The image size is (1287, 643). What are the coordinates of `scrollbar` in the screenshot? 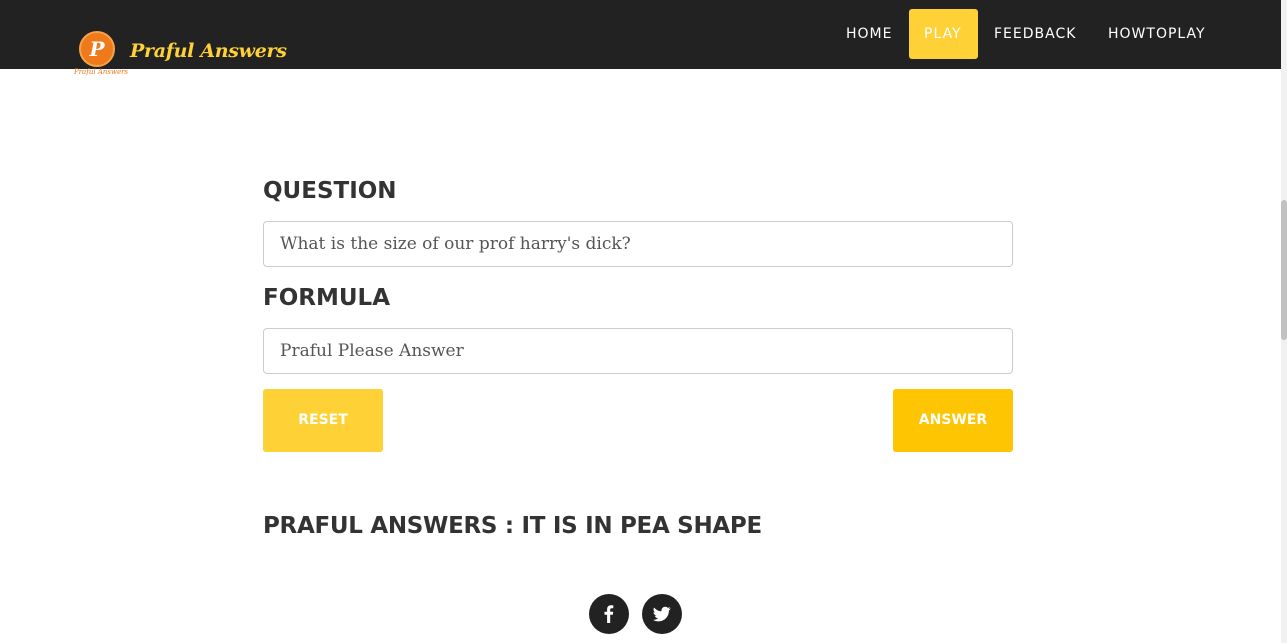 It's located at (1284, 321).